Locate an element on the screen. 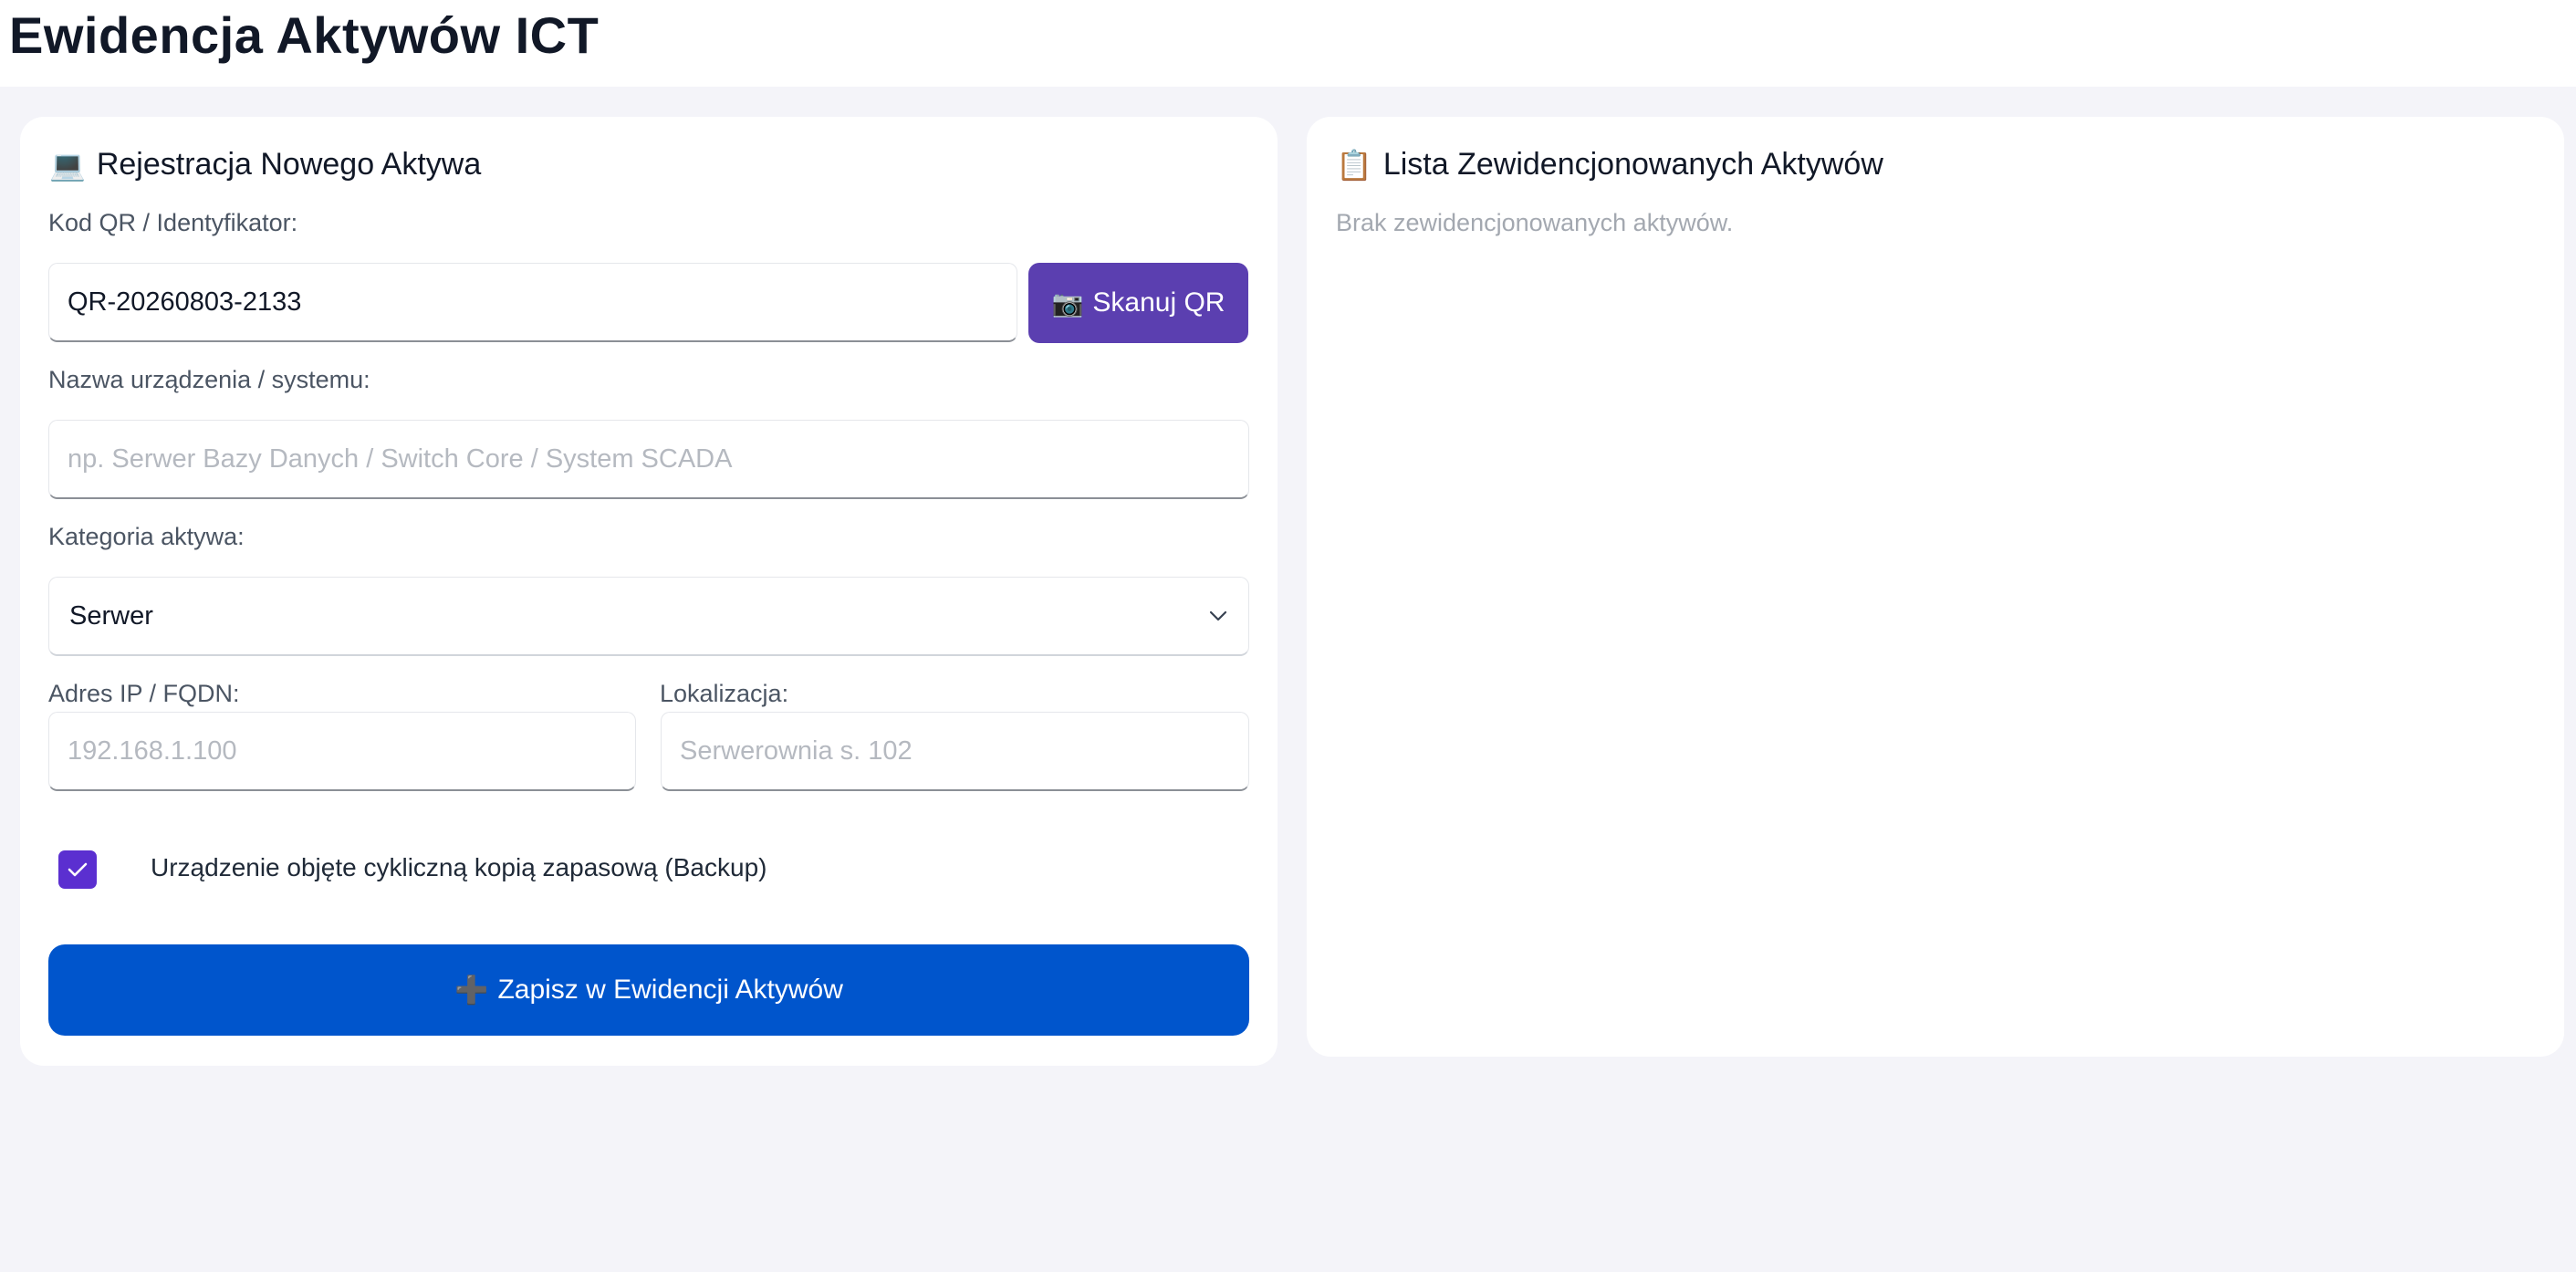 The height and width of the screenshot is (1272, 2576). device-name-label: Nazwa urządzenia / systemu: is located at coordinates (209, 379).